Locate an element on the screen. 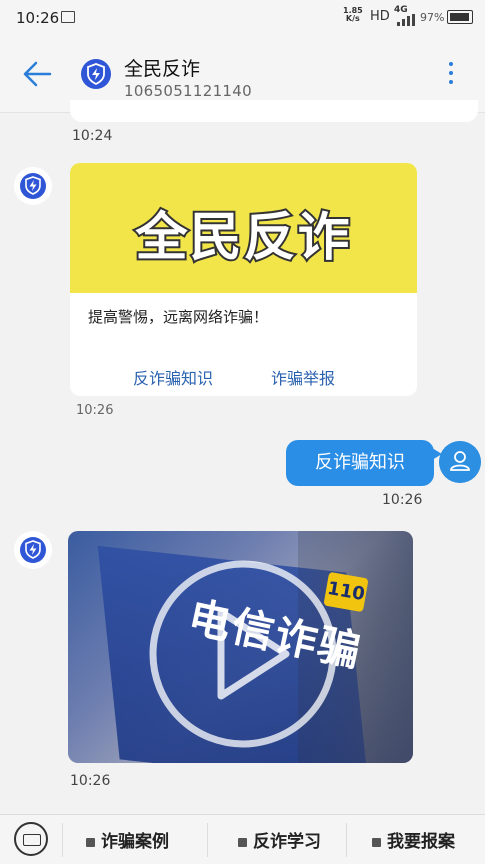  message-timestamp: 10:24 is located at coordinates (92, 136).